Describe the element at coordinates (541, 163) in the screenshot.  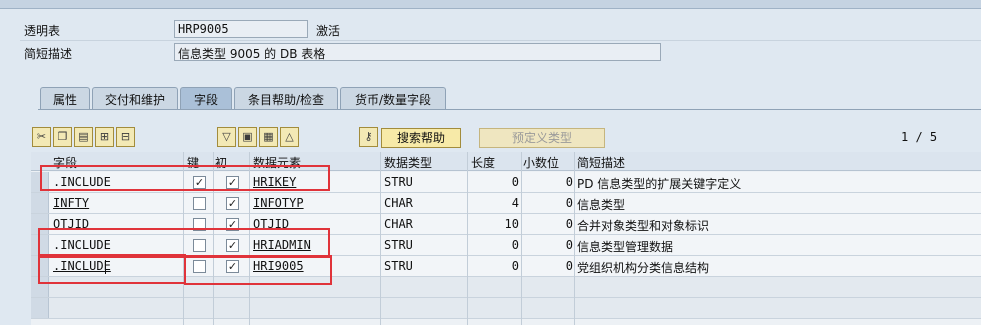
I see `col-decimals: 小数位` at that location.